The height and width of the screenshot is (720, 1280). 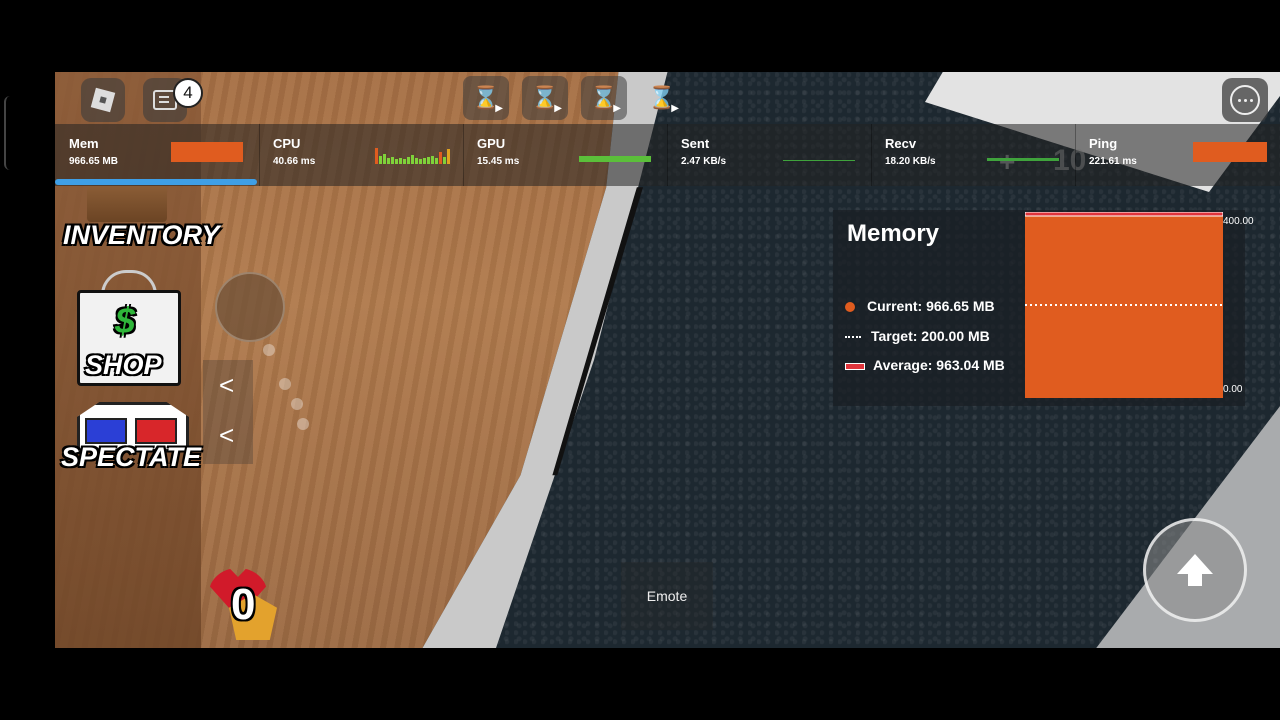 I want to click on gpu-graph, so click(x=615, y=159).